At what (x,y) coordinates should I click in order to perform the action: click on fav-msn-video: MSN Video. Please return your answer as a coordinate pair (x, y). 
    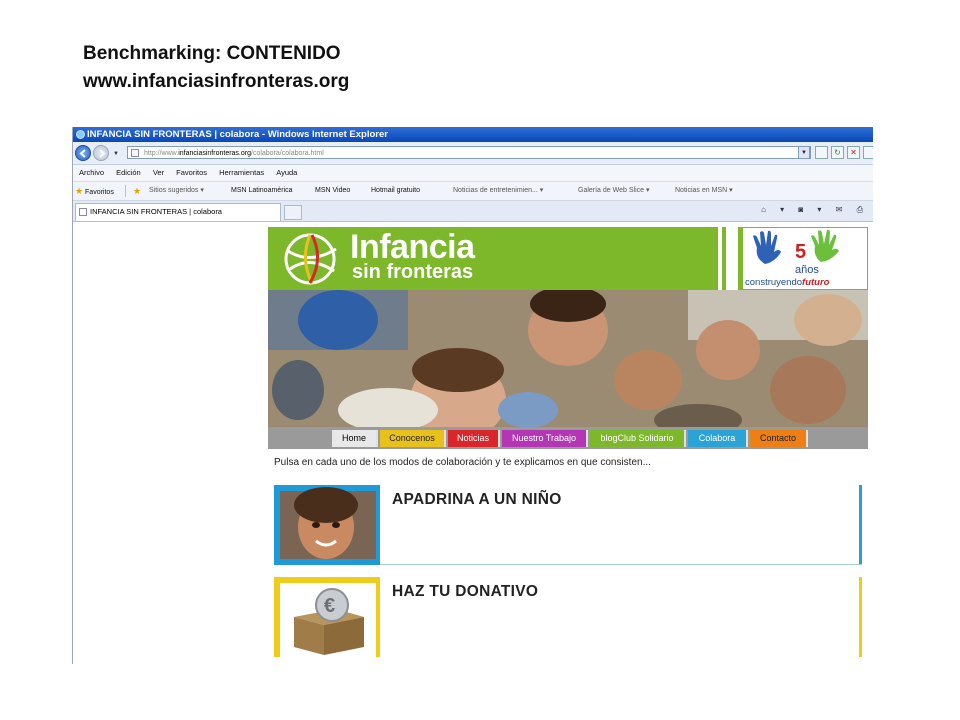
    Looking at the image, I should click on (332, 191).